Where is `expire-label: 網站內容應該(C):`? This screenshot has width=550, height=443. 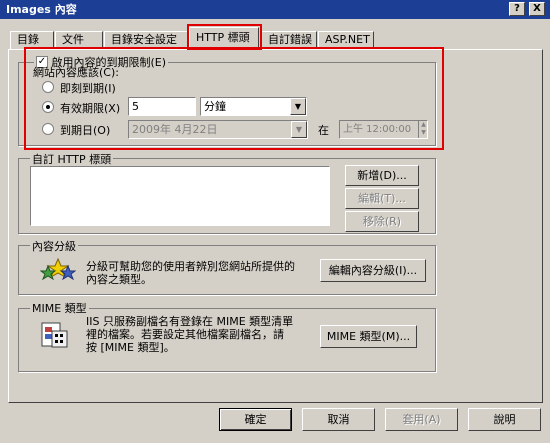 expire-label: 網站內容應該(C): is located at coordinates (76, 72).